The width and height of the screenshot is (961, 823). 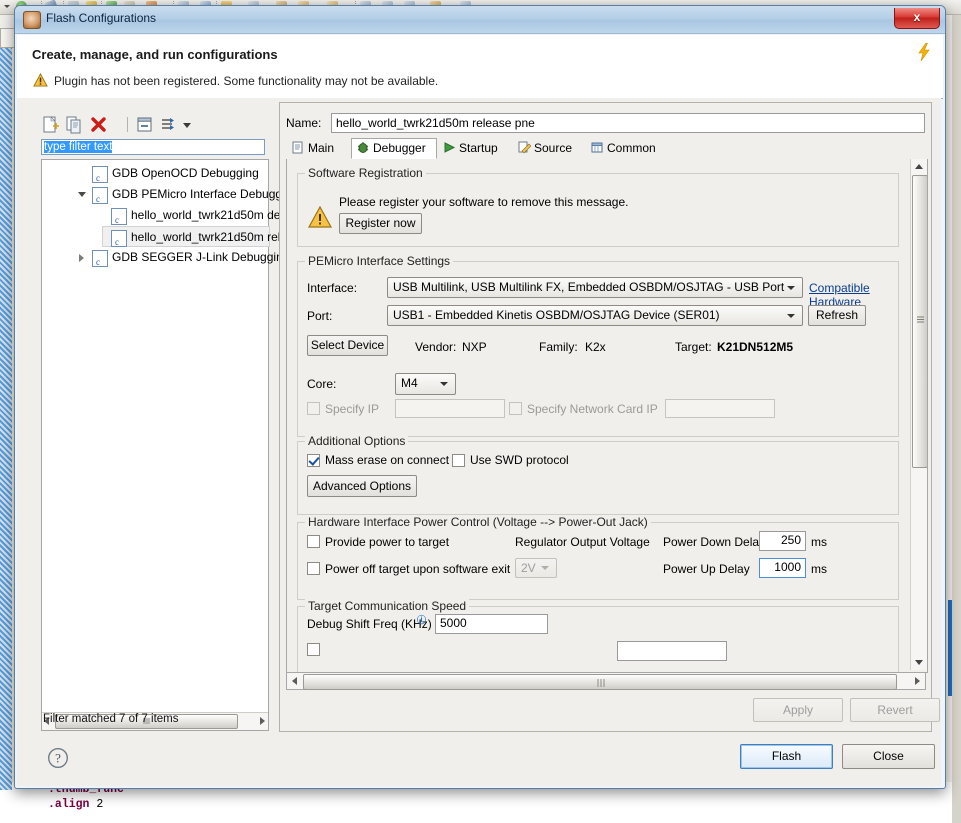 What do you see at coordinates (313, 541) in the screenshot?
I see `provide-power-checkbox` at bounding box center [313, 541].